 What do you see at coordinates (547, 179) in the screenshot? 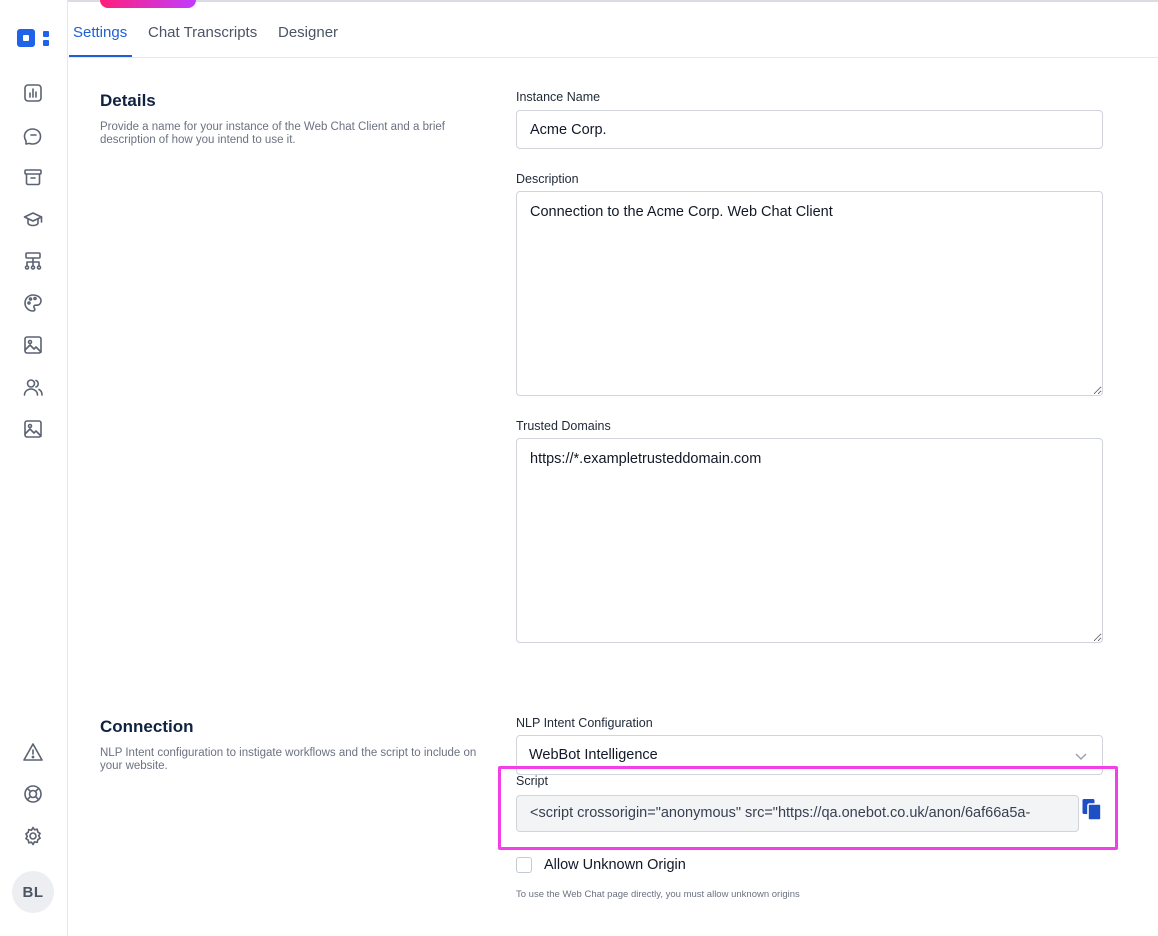
I see `description-label: Description` at bounding box center [547, 179].